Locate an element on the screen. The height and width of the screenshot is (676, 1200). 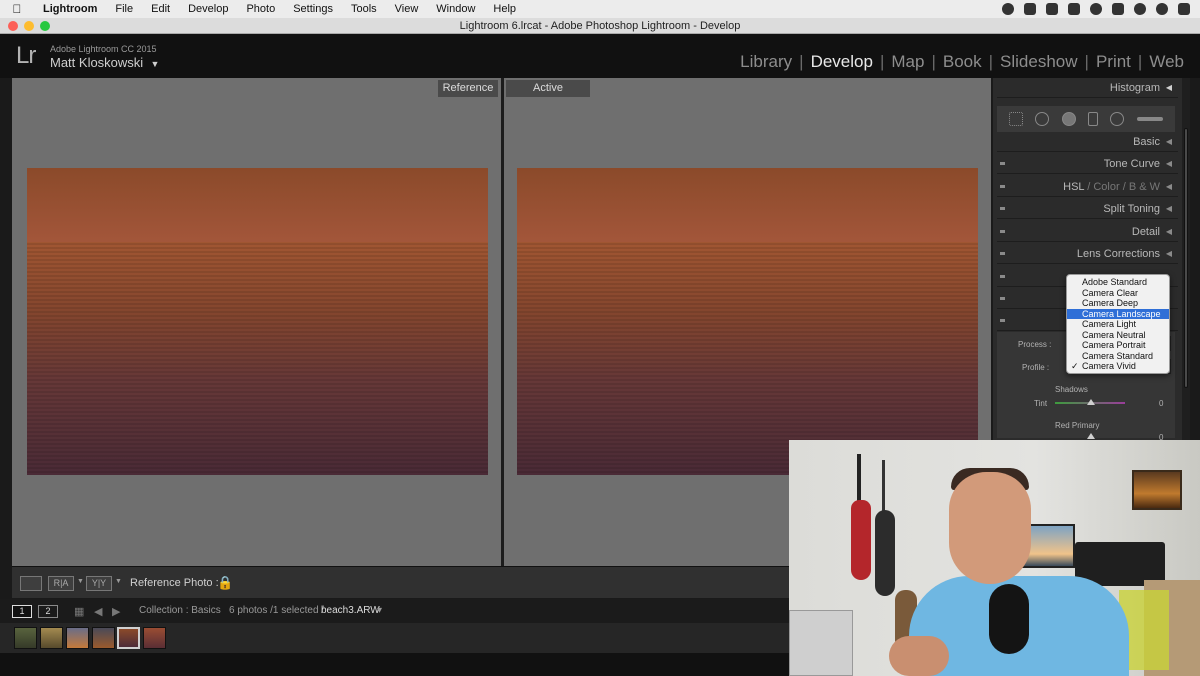
status-app-icon is located at coordinates (1008, 9).